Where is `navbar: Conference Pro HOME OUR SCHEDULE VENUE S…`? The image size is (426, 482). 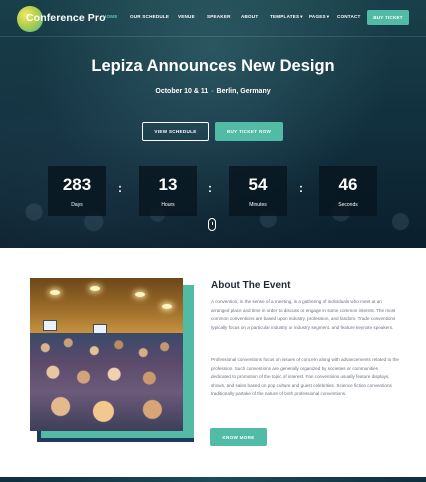 navbar: Conference Pro HOME OUR SCHEDULE VENUE S… is located at coordinates (213, 18).